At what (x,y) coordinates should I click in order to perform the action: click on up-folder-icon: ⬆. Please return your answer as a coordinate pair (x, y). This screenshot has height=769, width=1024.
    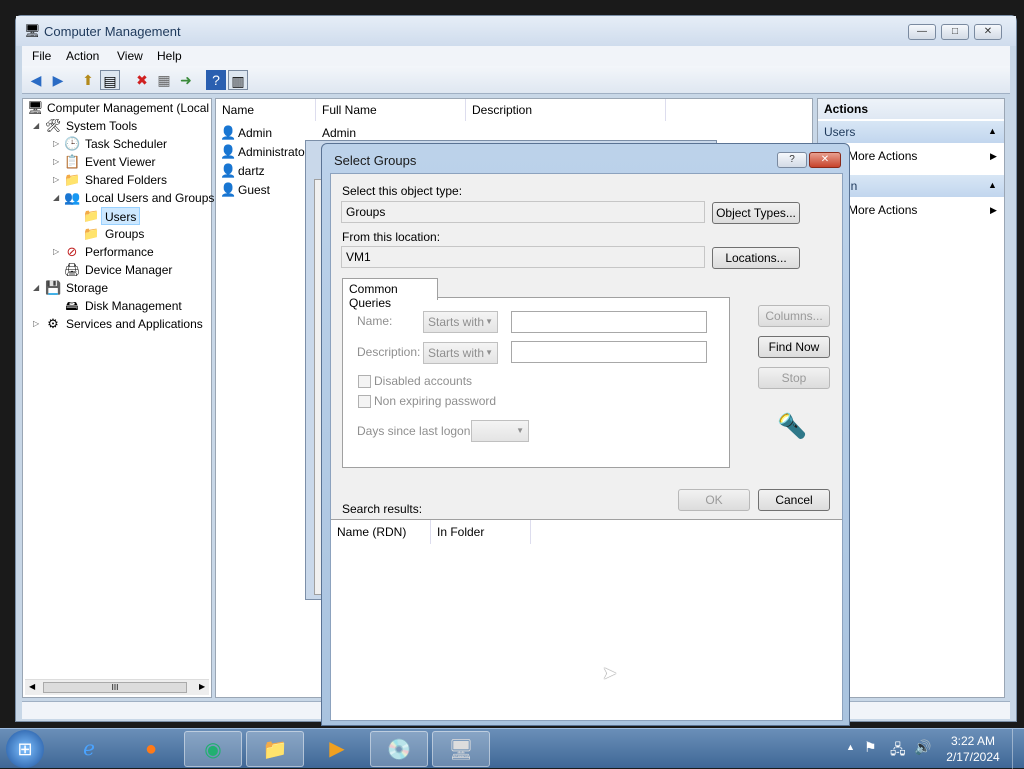
    Looking at the image, I should click on (88, 80).